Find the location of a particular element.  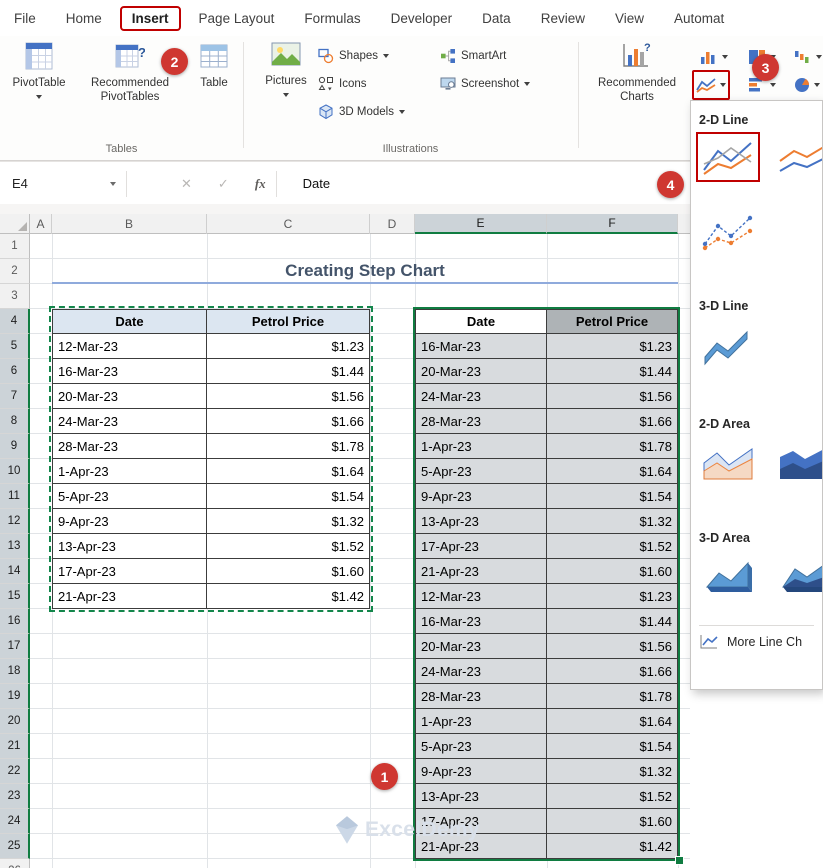

tab-automate: Automat is located at coordinates (699, 18).